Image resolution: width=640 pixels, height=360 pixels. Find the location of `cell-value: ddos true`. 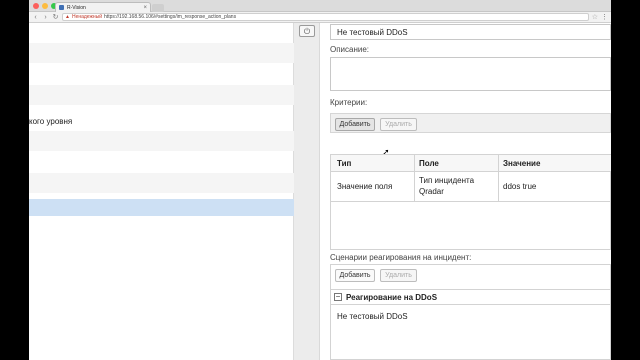

cell-value: ddos true is located at coordinates (520, 186).